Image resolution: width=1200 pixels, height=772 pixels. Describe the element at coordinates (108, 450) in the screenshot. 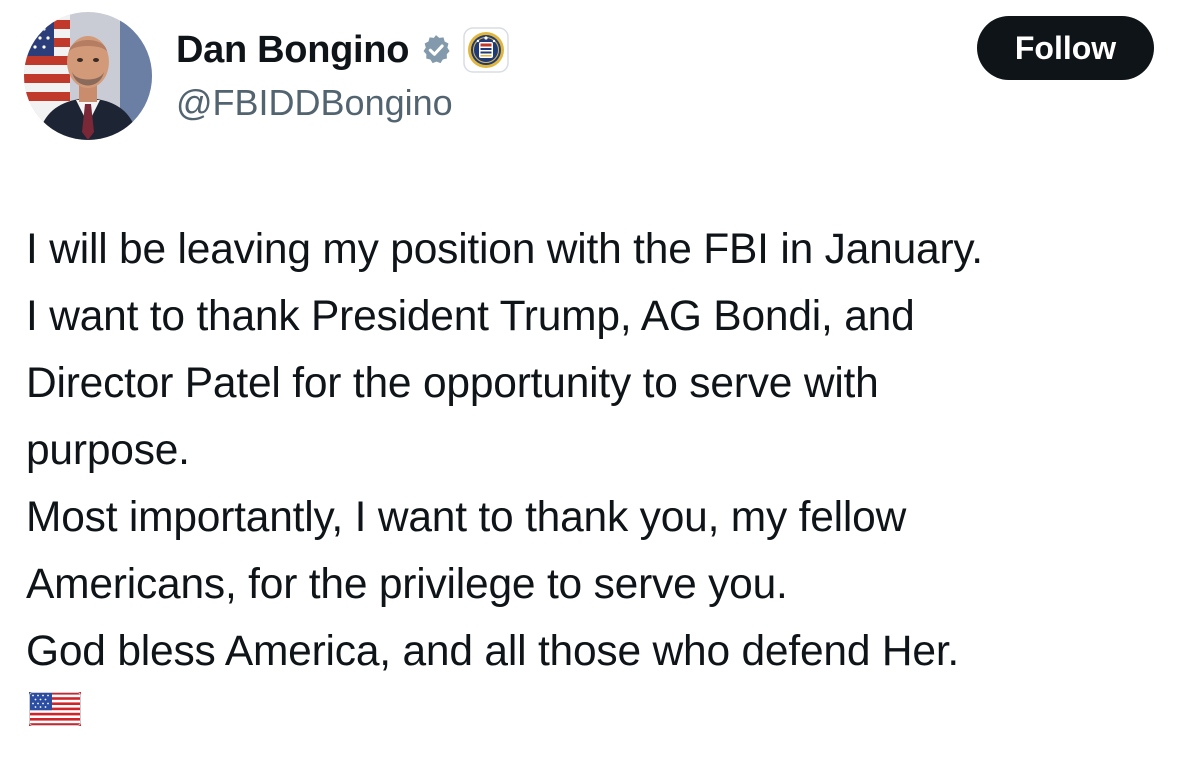

I see `post-text-line: purpose.` at that location.